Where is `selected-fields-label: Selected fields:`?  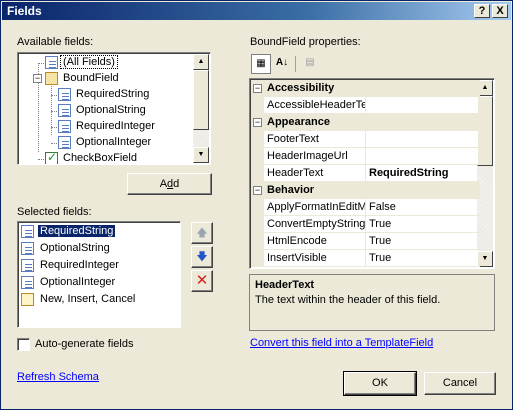 selected-fields-label: Selected fields: is located at coordinates (54, 212).